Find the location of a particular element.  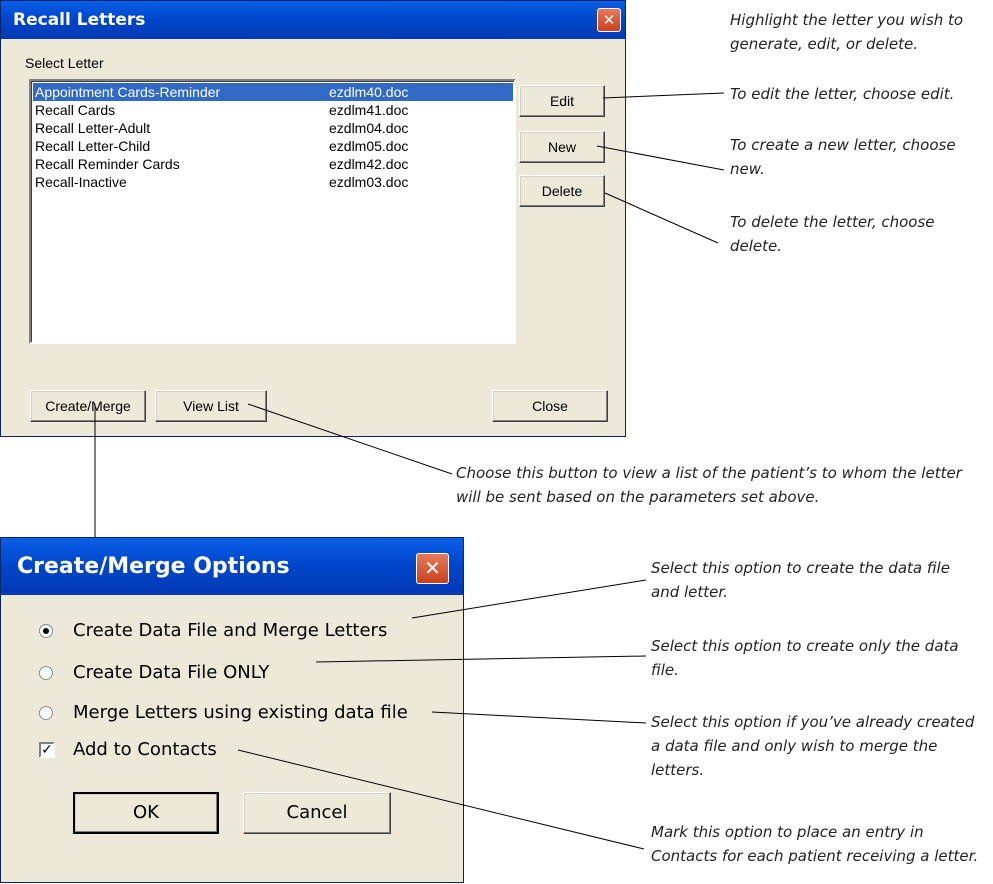

edit-button: Edit is located at coordinates (562, 101).